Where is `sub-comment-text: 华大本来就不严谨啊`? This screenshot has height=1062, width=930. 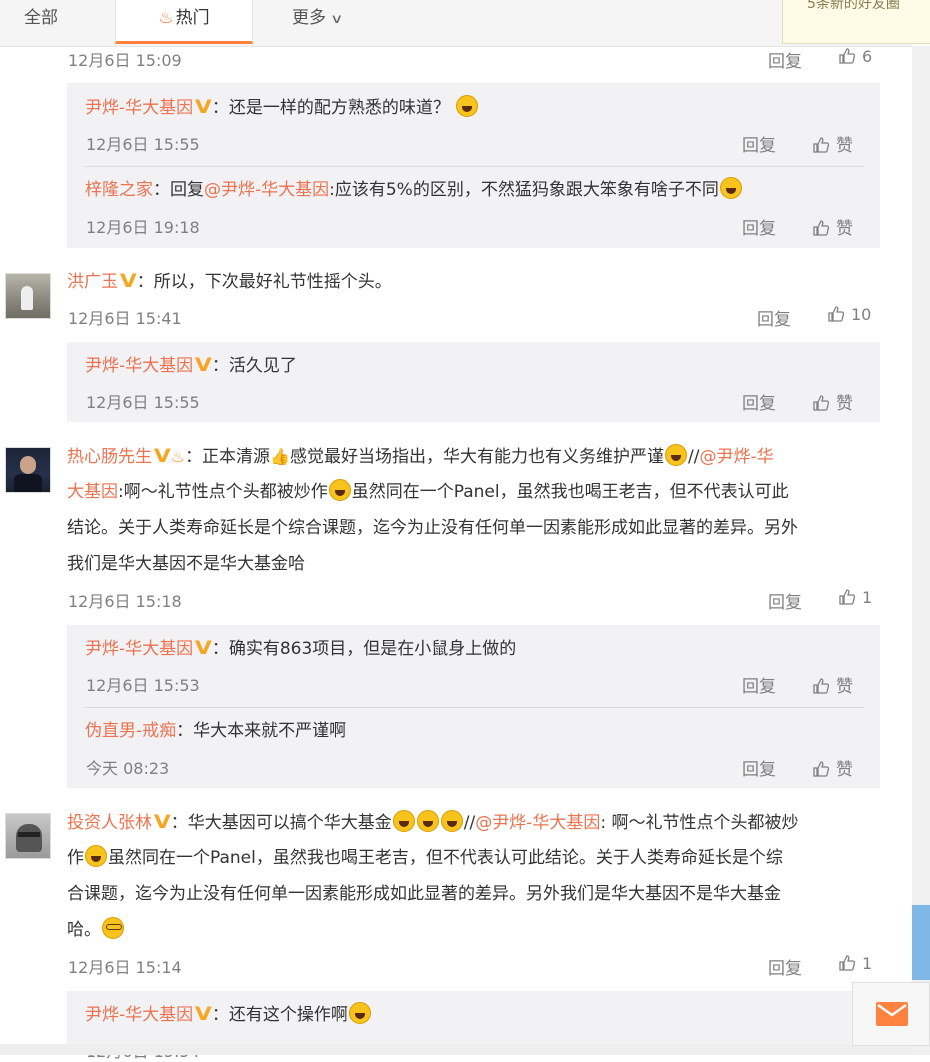 sub-comment-text: 华大本来就不严谨啊 is located at coordinates (270, 731).